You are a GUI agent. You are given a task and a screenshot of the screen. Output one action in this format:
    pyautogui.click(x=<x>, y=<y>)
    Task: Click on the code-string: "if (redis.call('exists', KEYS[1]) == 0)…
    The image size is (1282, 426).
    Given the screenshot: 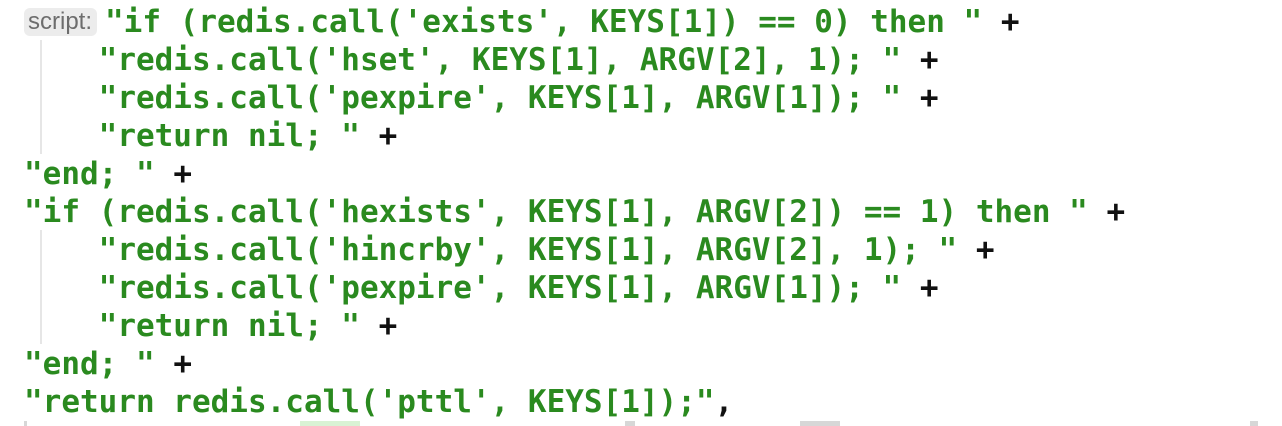 What is the action you would take?
    pyautogui.click(x=544, y=22)
    